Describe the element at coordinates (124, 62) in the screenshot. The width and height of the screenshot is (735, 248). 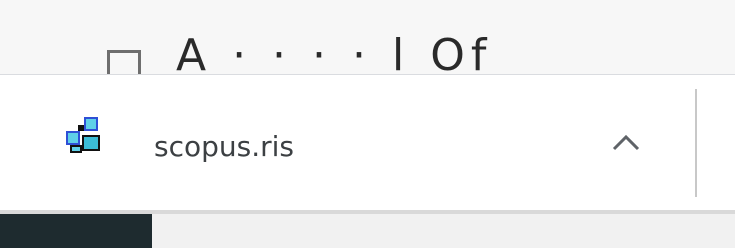
I see `background-checkbox` at that location.